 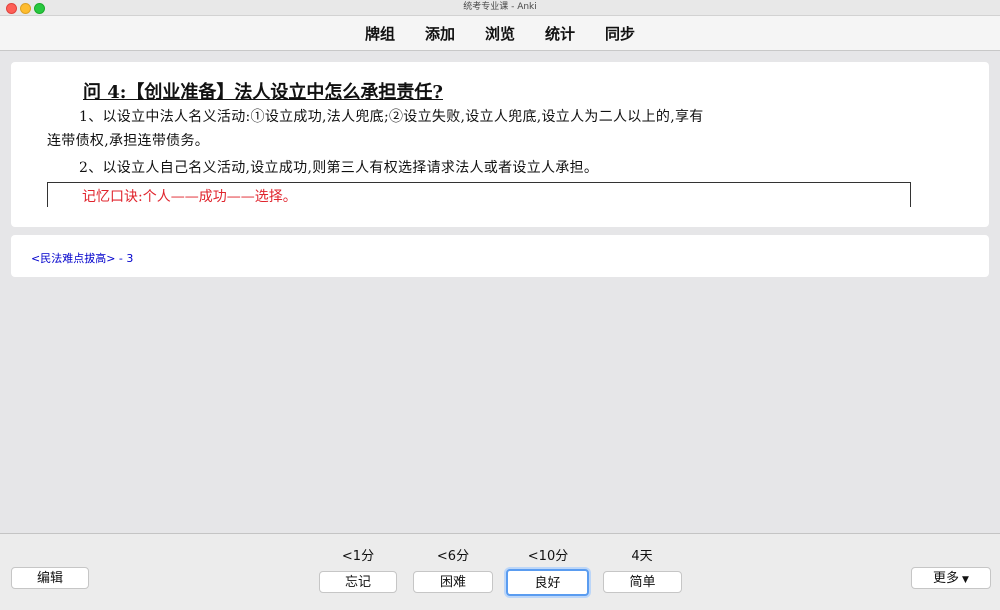 I want to click on menu-sync: 同步, so click(x=620, y=33).